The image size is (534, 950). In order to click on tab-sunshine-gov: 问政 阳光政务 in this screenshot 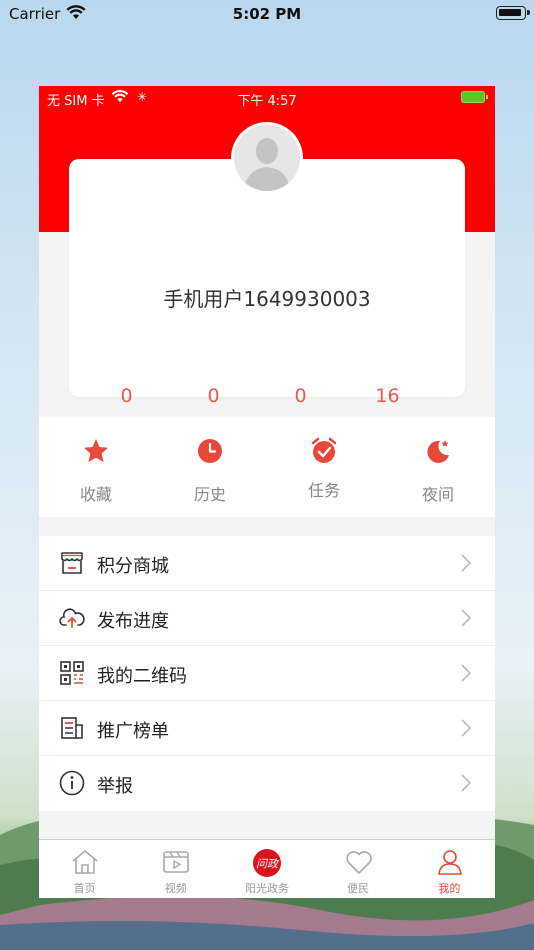, I will do `click(266, 869)`.